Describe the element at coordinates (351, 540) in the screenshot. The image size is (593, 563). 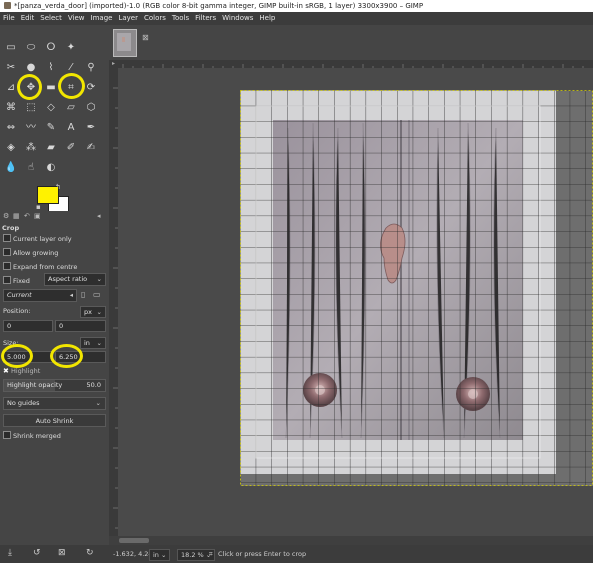
I see `horizontal-scrollbar` at that location.